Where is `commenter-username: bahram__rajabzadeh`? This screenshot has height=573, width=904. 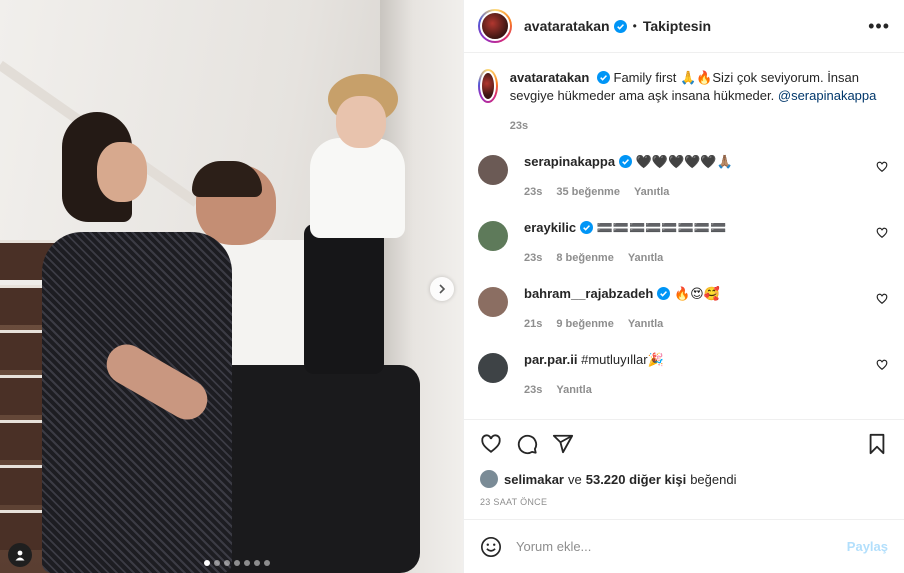
commenter-username: bahram__rajabzadeh is located at coordinates (588, 293).